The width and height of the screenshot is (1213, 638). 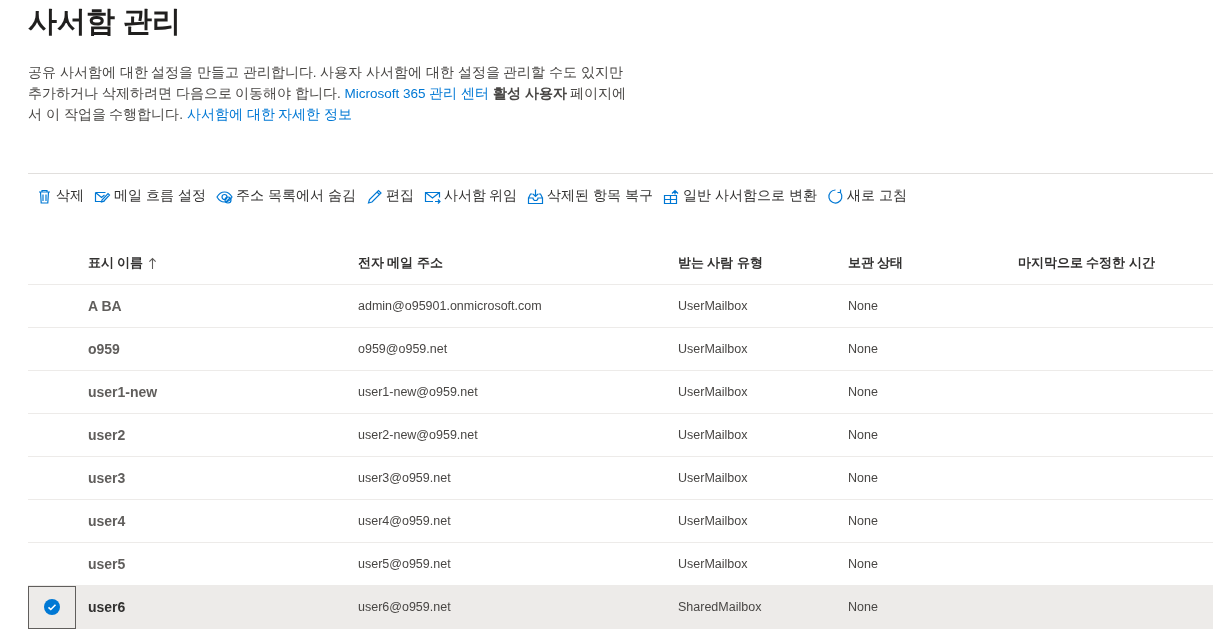 I want to click on mailflow-button: 메일 흐름 설정, so click(x=153, y=196).